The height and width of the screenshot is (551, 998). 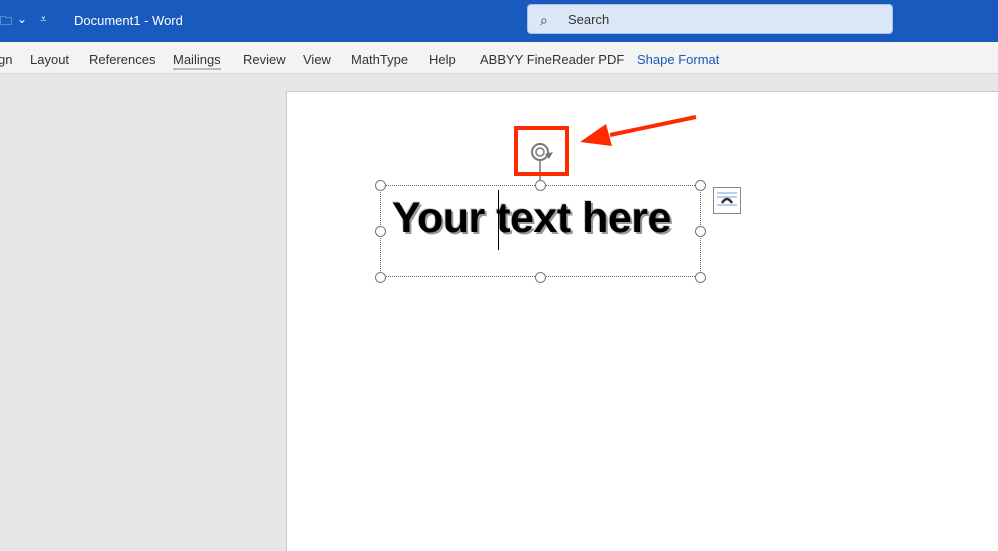 What do you see at coordinates (700, 231) in the screenshot?
I see `resize-handle-right` at bounding box center [700, 231].